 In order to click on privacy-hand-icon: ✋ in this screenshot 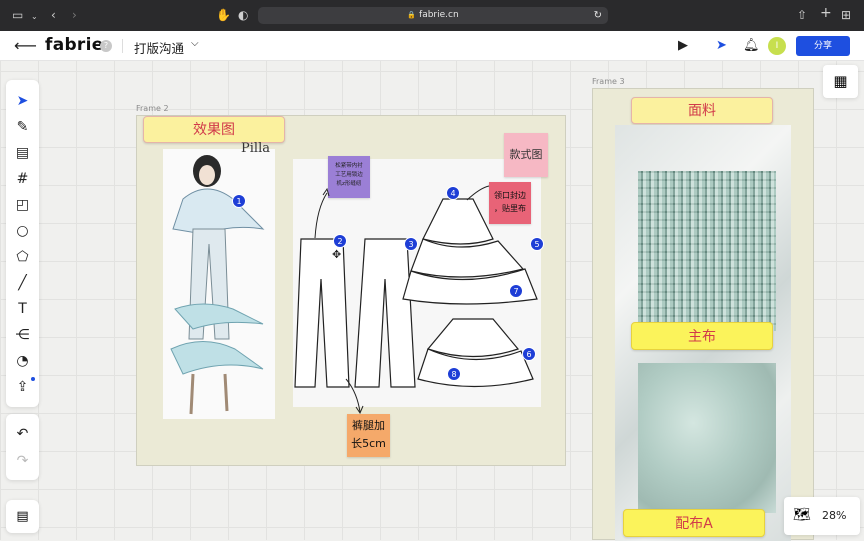, I will do `click(223, 15)`.